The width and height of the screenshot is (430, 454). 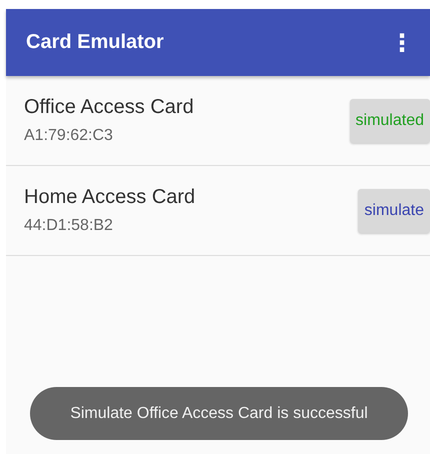 I want to click on toast-message: Simulate Office Access Card is successful, so click(x=219, y=413).